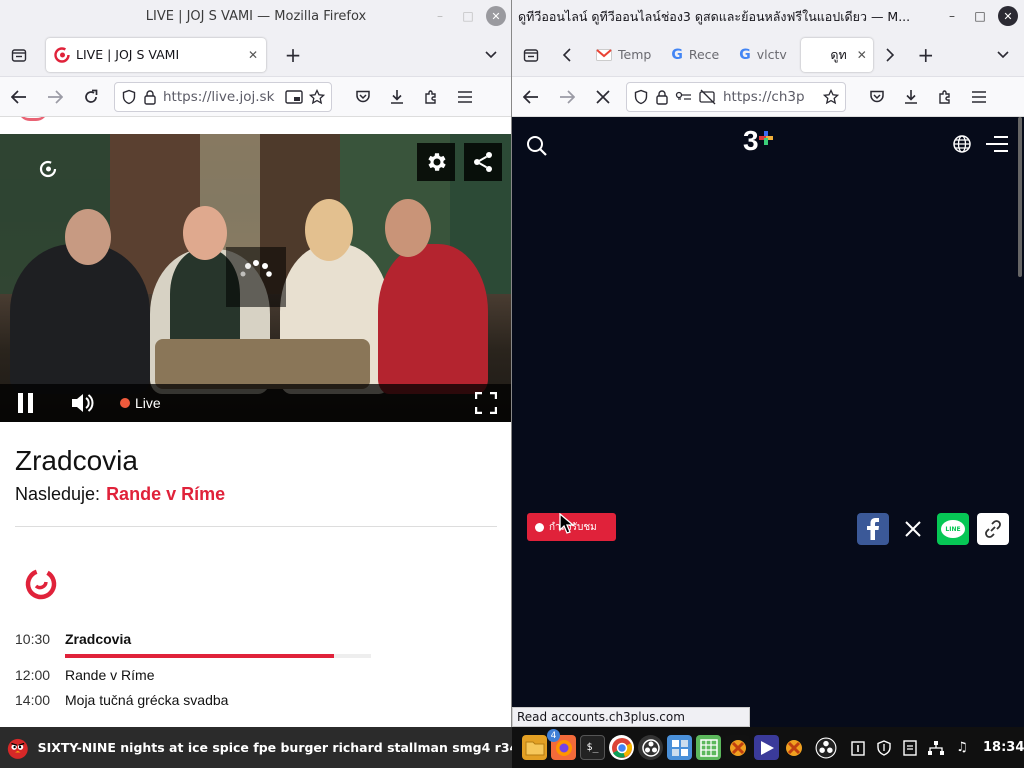  What do you see at coordinates (156, 54) in the screenshot?
I see `tab-joj-live: LIVE | JOJ S VAMI ✕` at bounding box center [156, 54].